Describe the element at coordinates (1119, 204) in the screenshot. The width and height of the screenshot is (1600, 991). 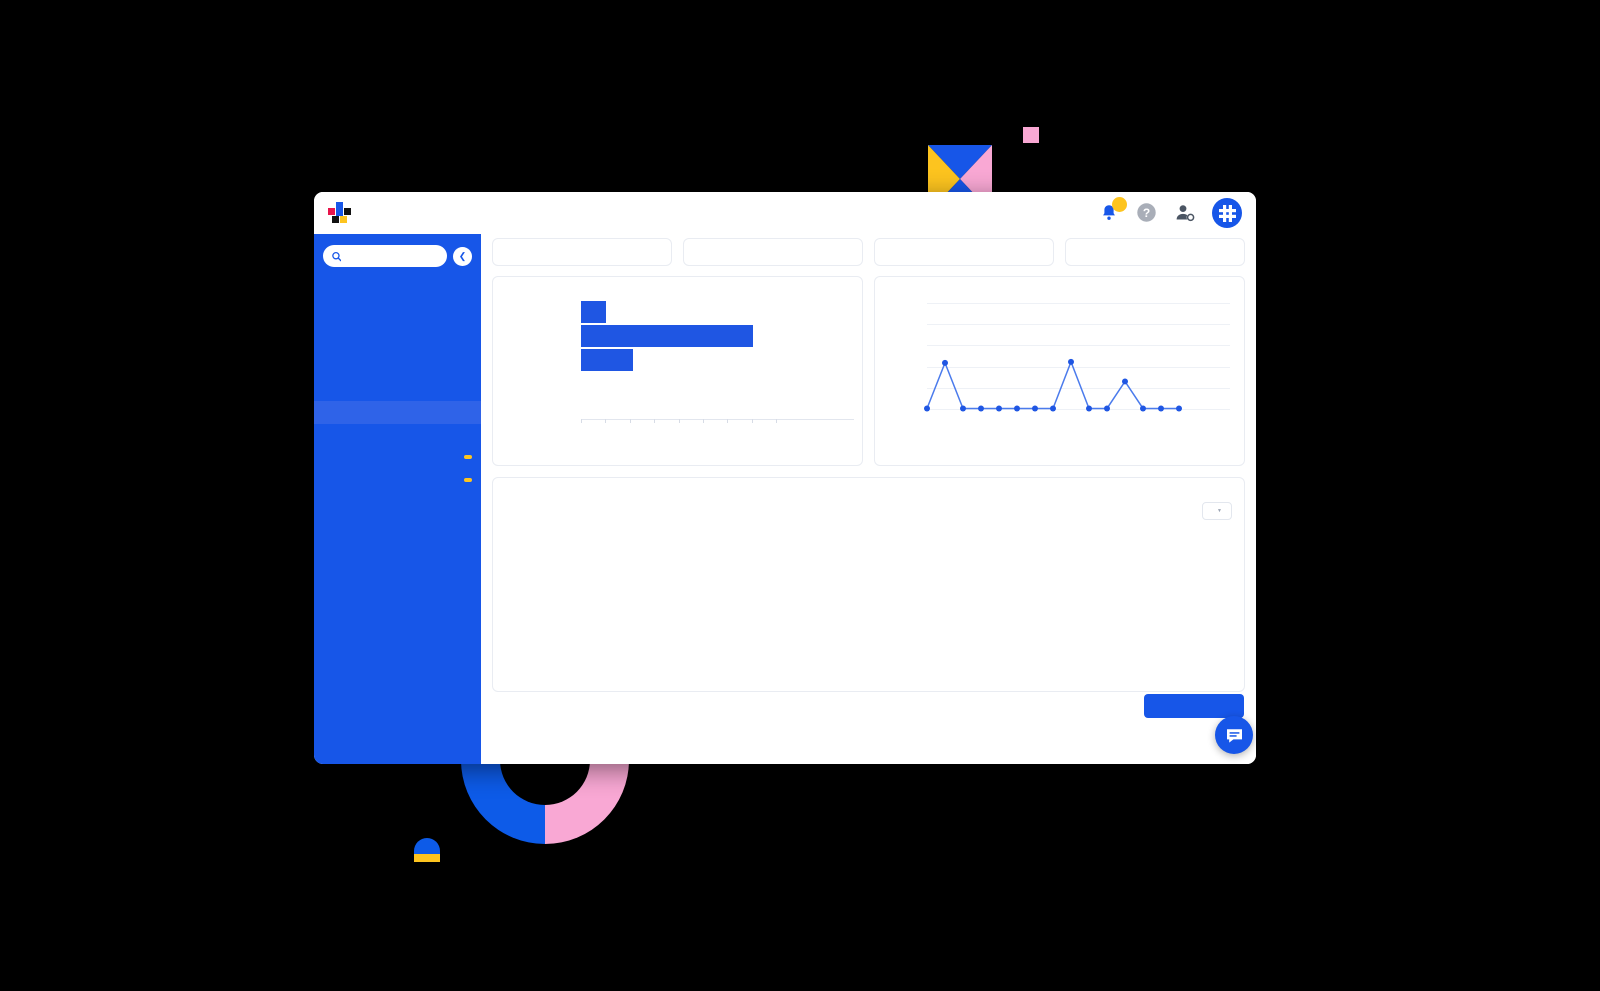
I see `notification-badge` at that location.